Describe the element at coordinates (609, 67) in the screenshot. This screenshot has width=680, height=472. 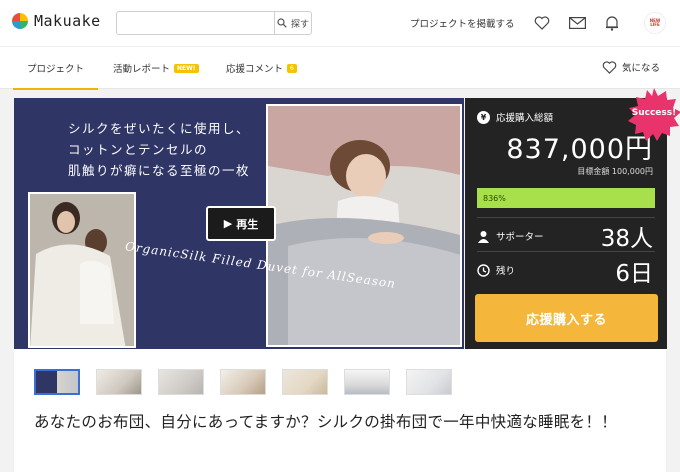
I see `heart-outline-icon` at that location.